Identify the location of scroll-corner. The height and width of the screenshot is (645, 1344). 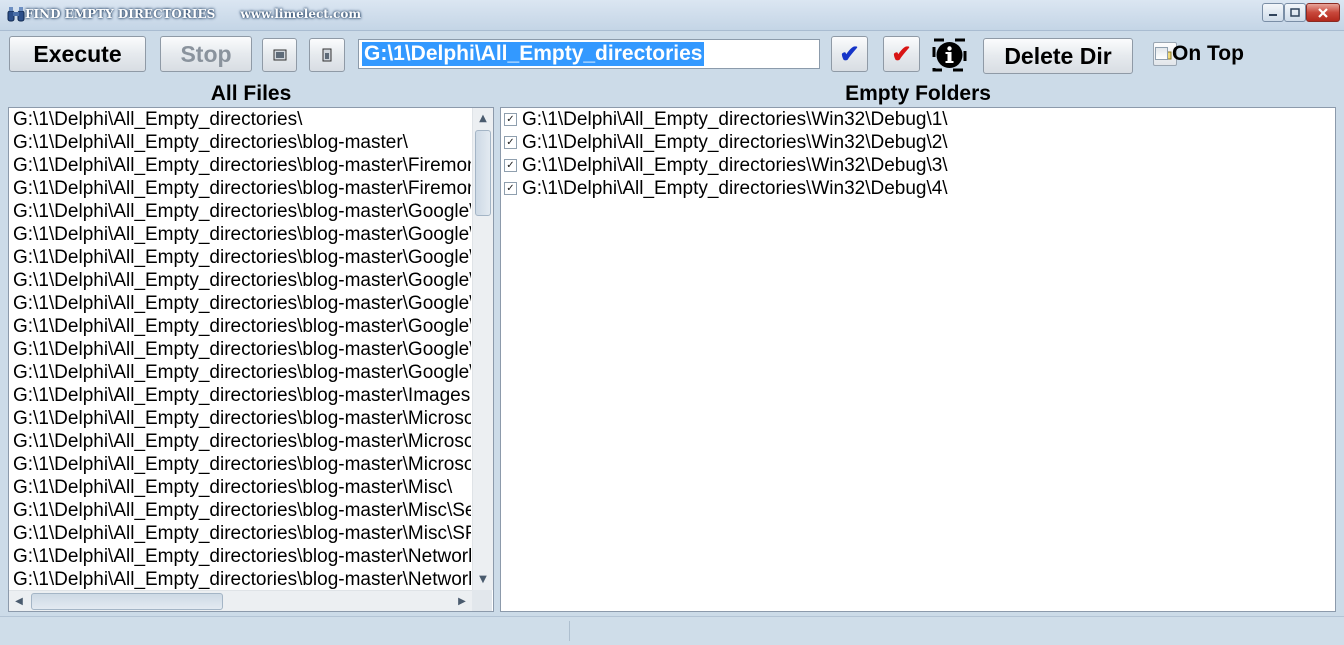
(482, 600).